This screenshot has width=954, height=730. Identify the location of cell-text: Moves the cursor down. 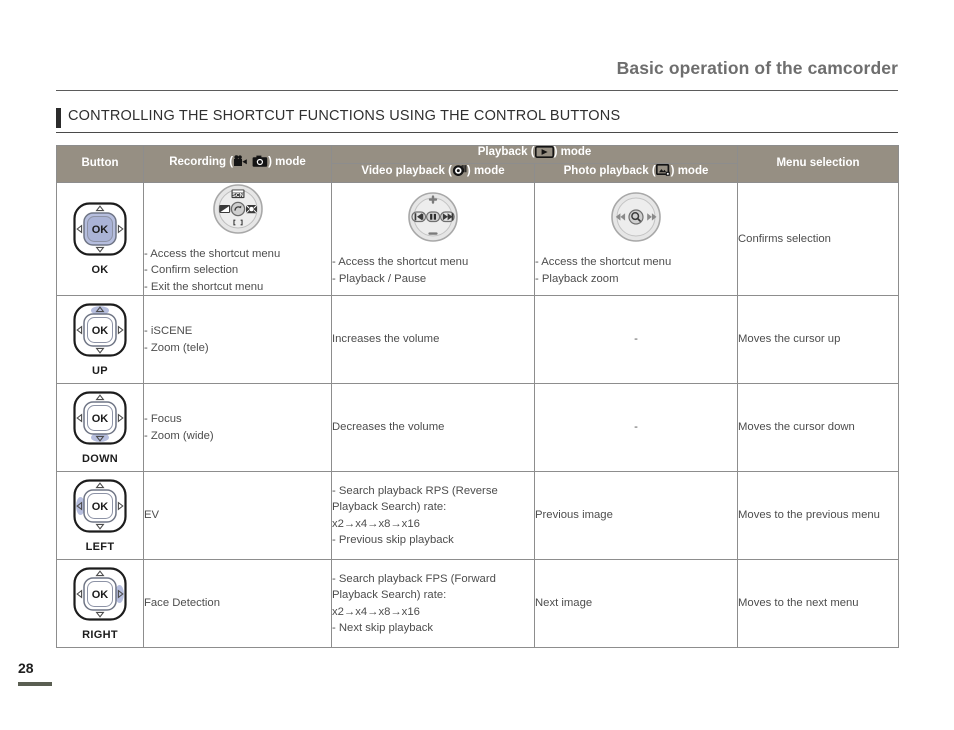
(796, 427).